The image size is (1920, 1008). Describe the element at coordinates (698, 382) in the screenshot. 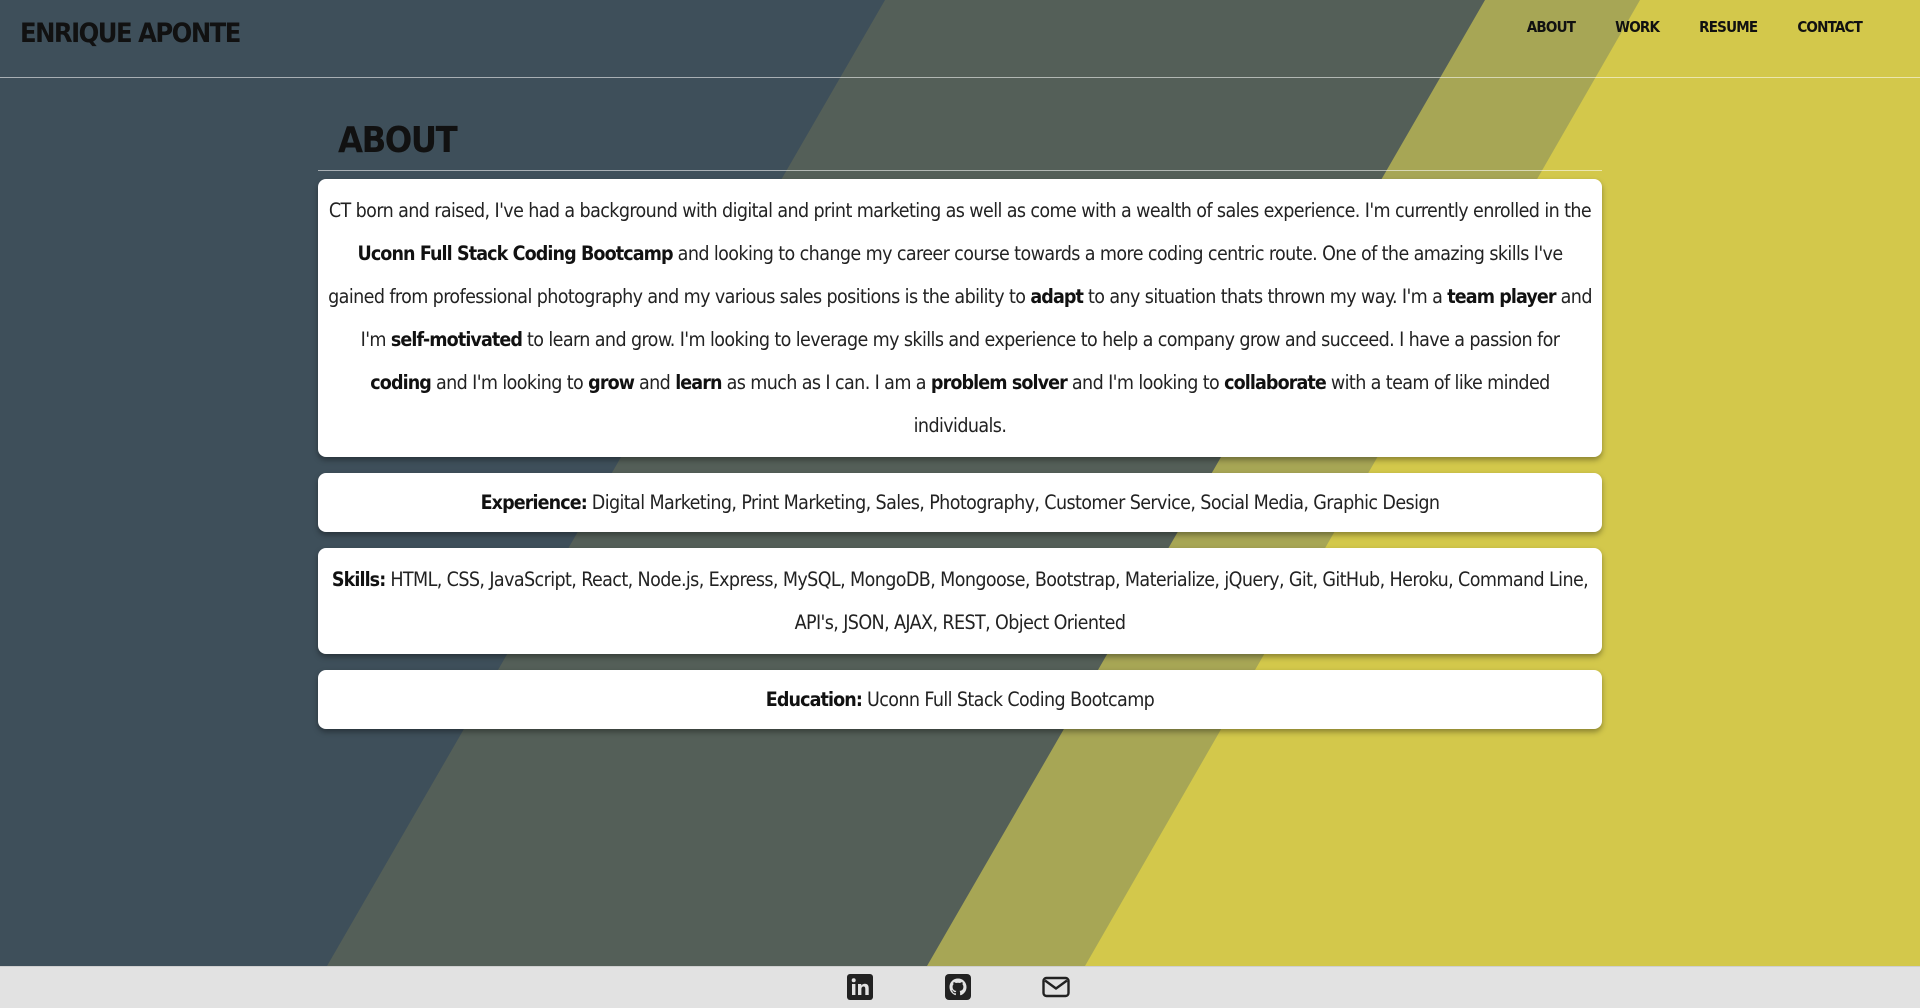

I see `bio-highlight: learn` at that location.